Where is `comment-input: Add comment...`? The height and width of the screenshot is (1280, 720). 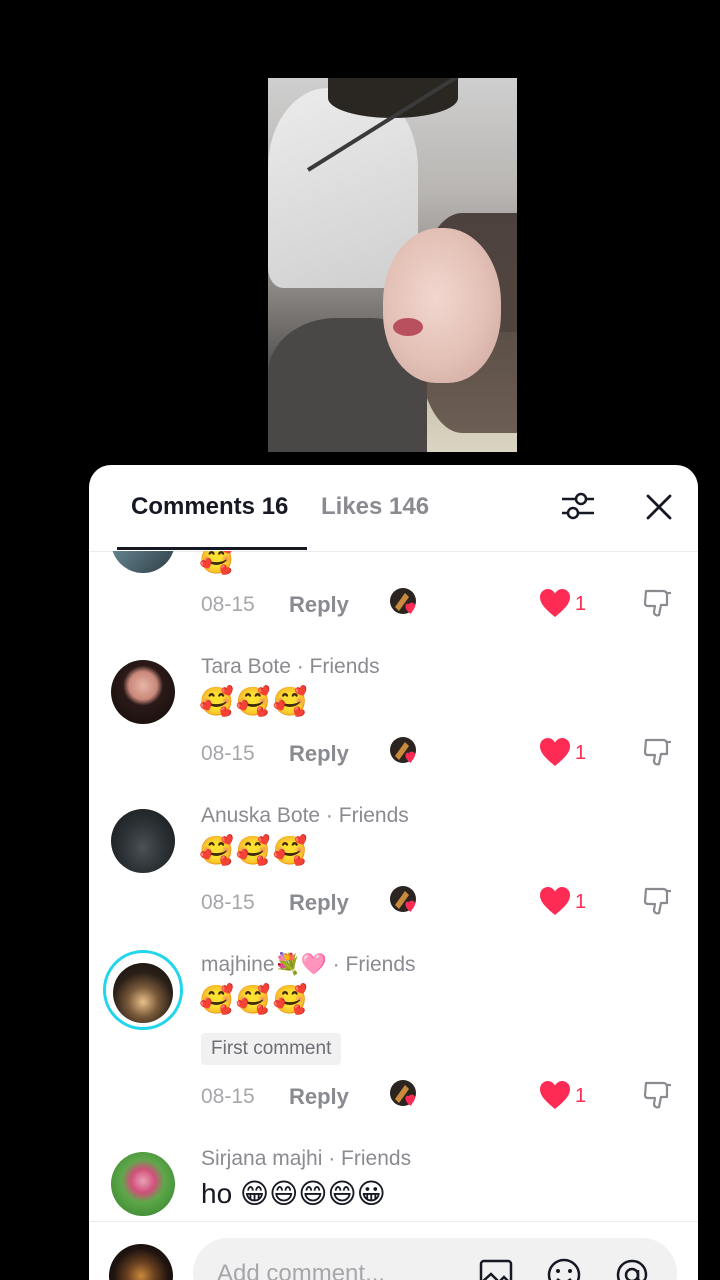
comment-input: Add comment... is located at coordinates (435, 1259).